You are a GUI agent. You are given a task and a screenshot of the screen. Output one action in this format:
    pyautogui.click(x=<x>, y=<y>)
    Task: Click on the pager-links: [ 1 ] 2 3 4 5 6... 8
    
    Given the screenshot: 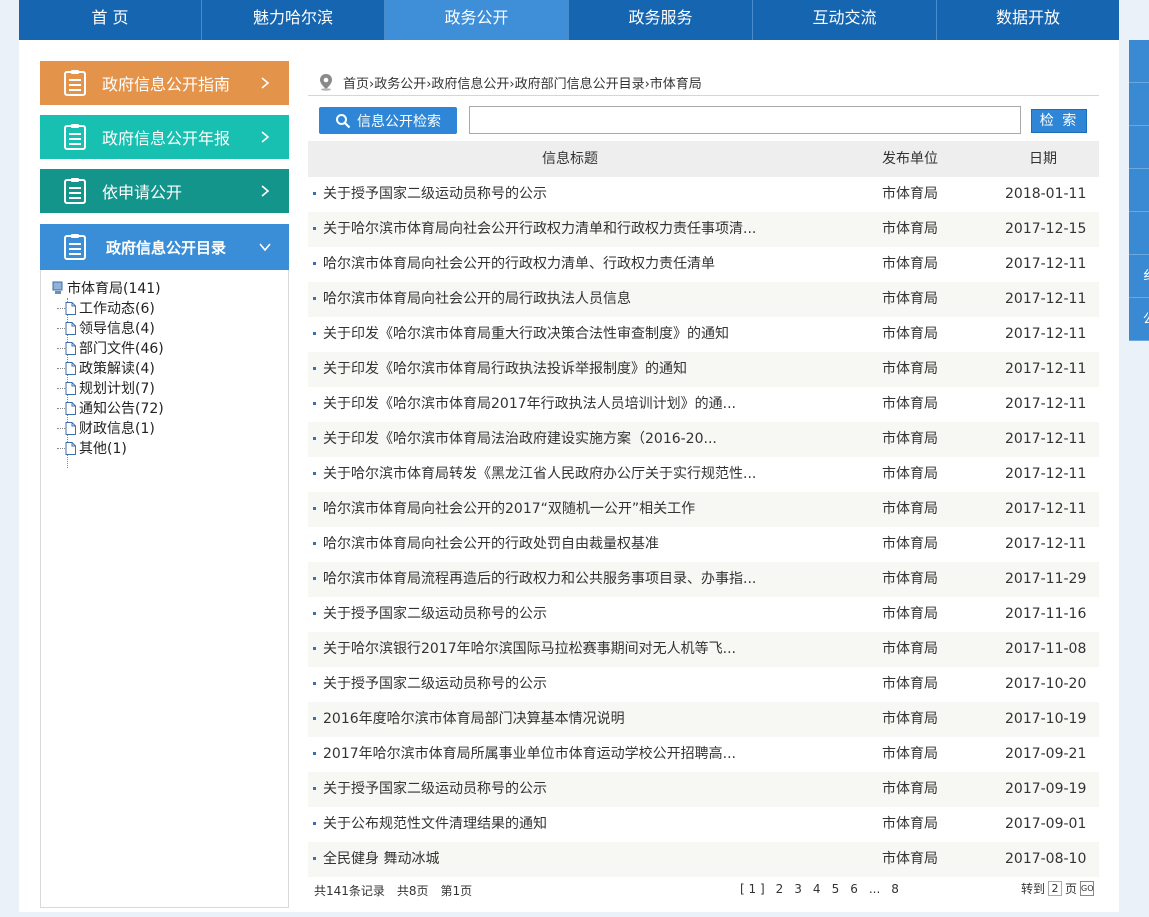 What is the action you would take?
    pyautogui.click(x=819, y=889)
    